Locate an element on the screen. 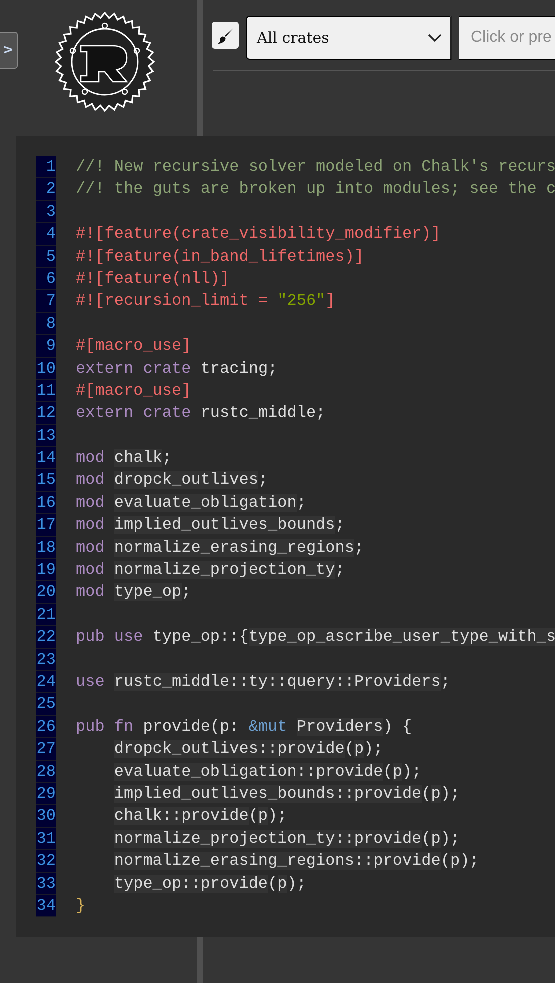 This screenshot has width=555, height=983. line-number: 34 is located at coordinates (46, 906).